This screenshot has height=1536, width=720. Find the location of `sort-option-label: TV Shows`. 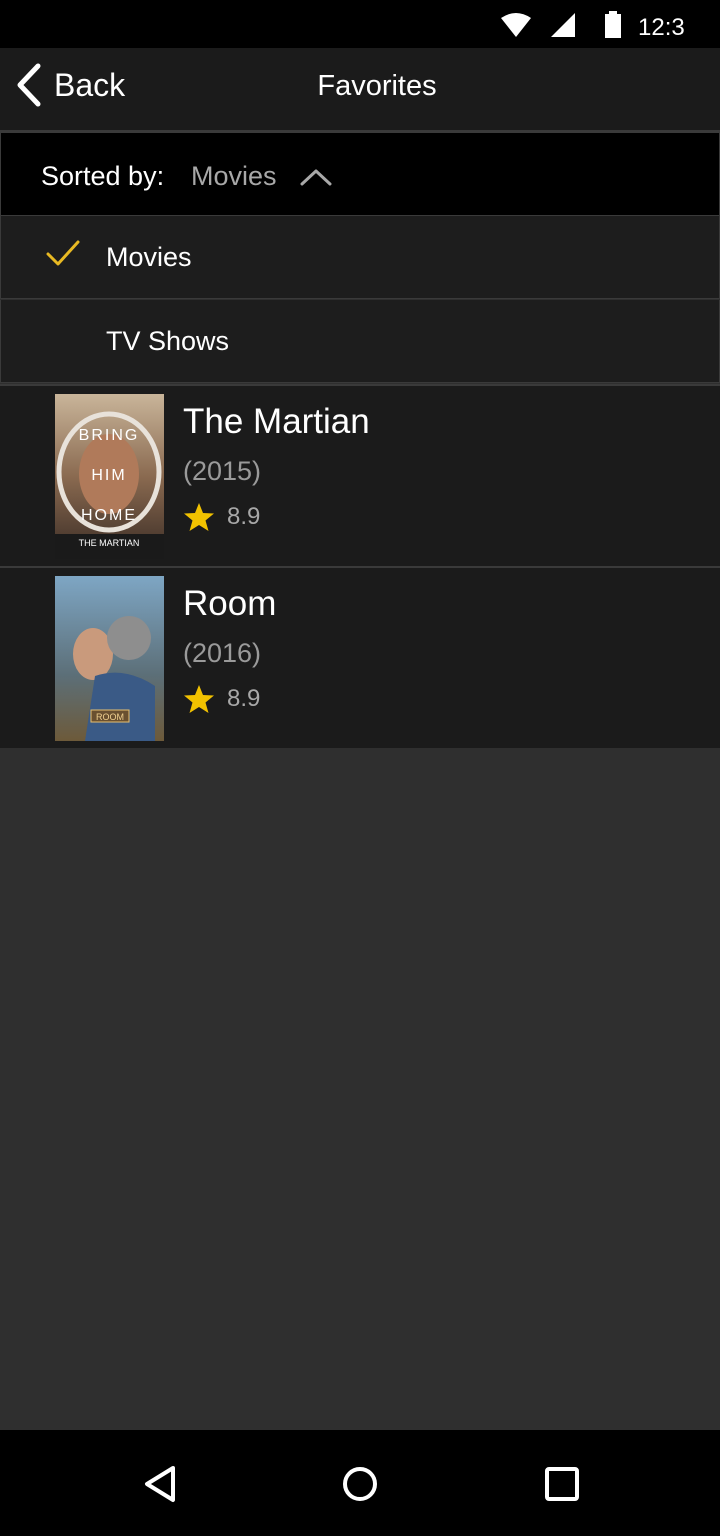

sort-option-label: TV Shows is located at coordinates (168, 341).